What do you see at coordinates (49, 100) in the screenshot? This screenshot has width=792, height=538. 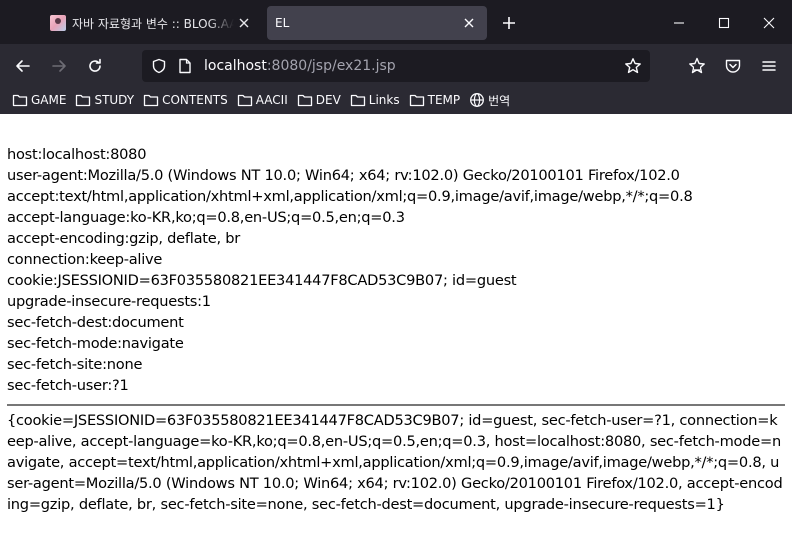 I see `bookmark-label: GAME` at bounding box center [49, 100].